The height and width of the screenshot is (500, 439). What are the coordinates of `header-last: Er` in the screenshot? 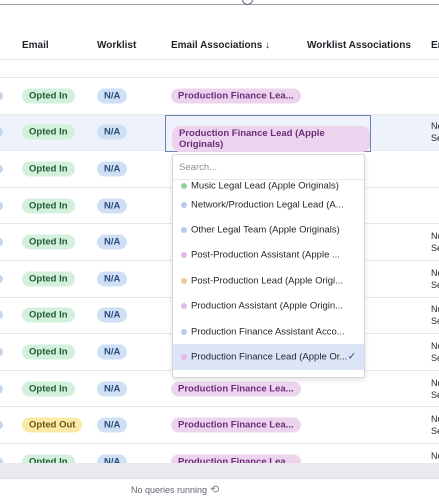 It's located at (435, 45).